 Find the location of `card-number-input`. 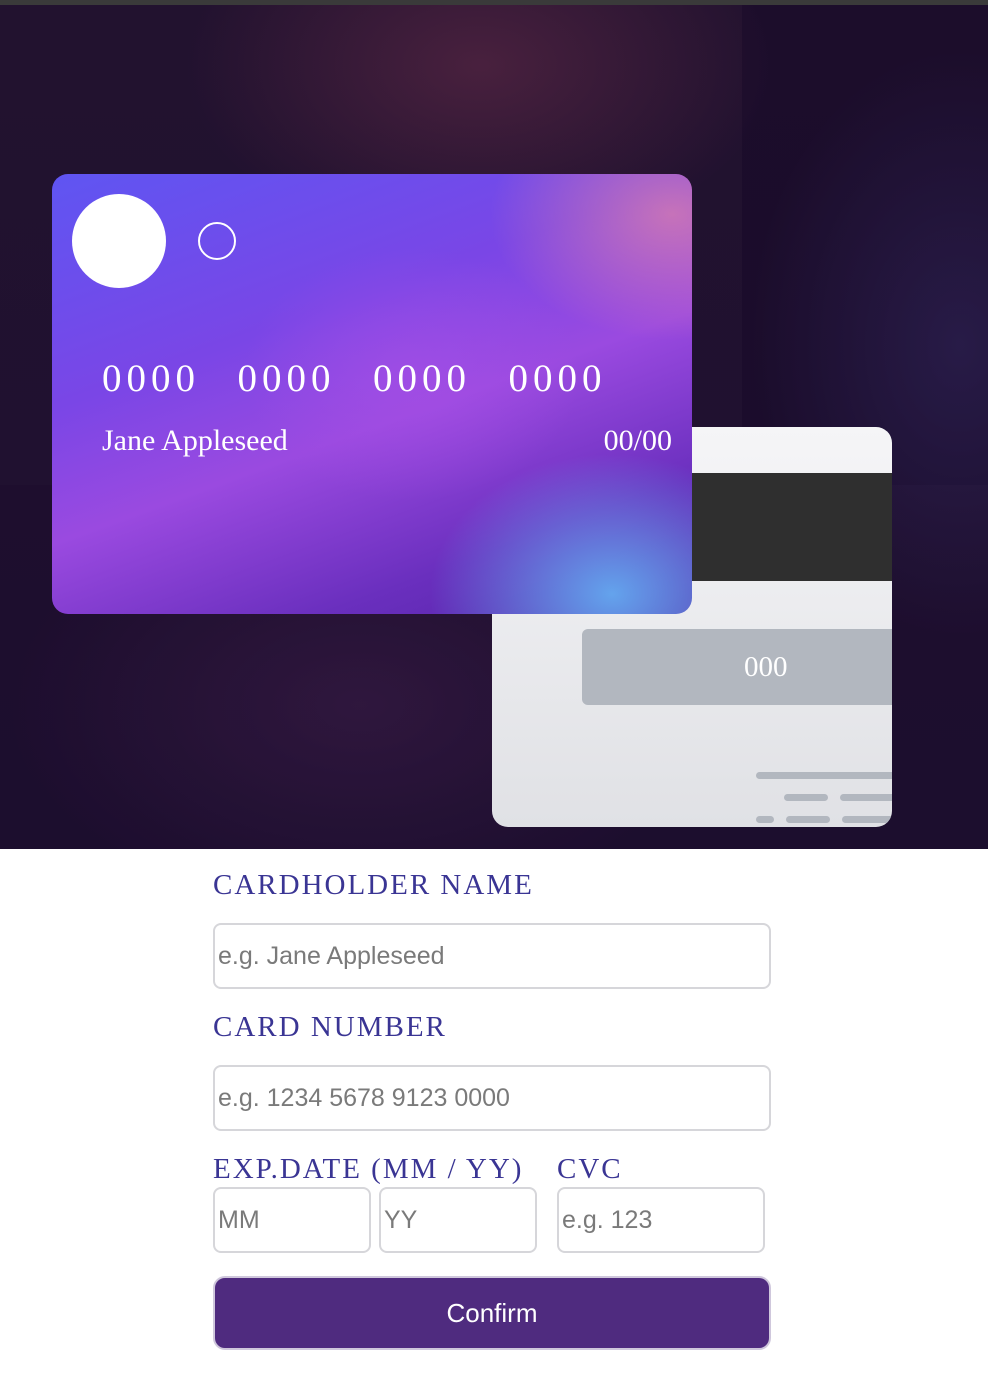

card-number-input is located at coordinates (492, 1098).